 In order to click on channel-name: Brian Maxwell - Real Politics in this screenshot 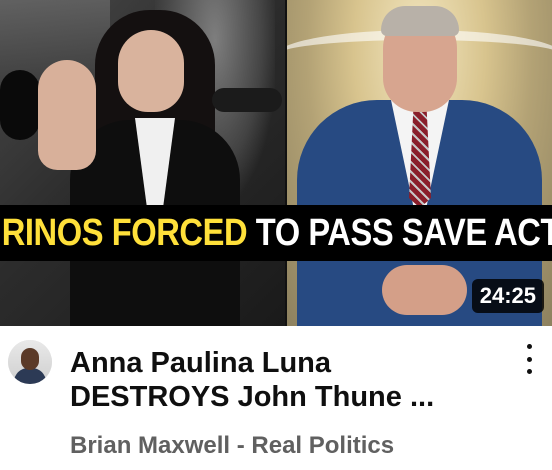, I will do `click(232, 446)`.